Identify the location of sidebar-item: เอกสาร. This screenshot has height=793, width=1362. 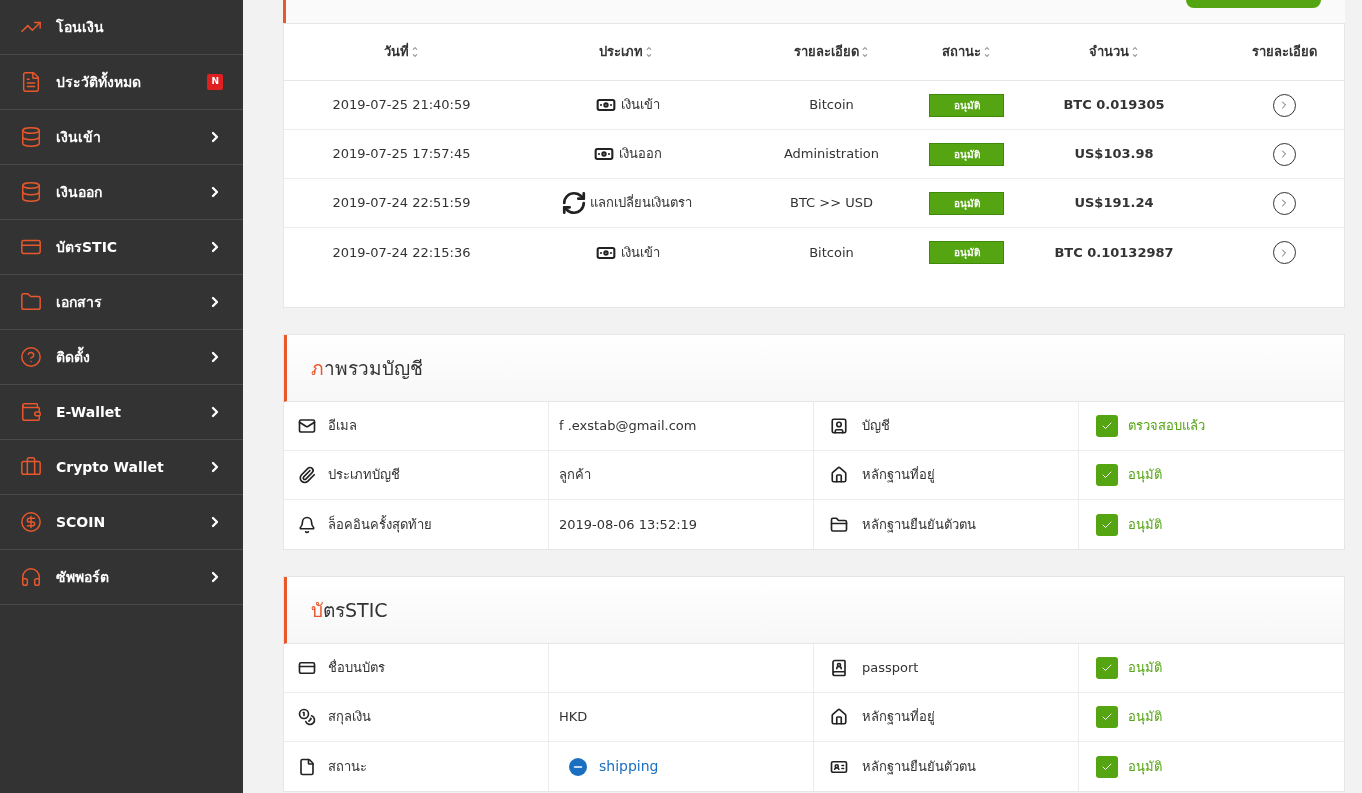
(121, 302).